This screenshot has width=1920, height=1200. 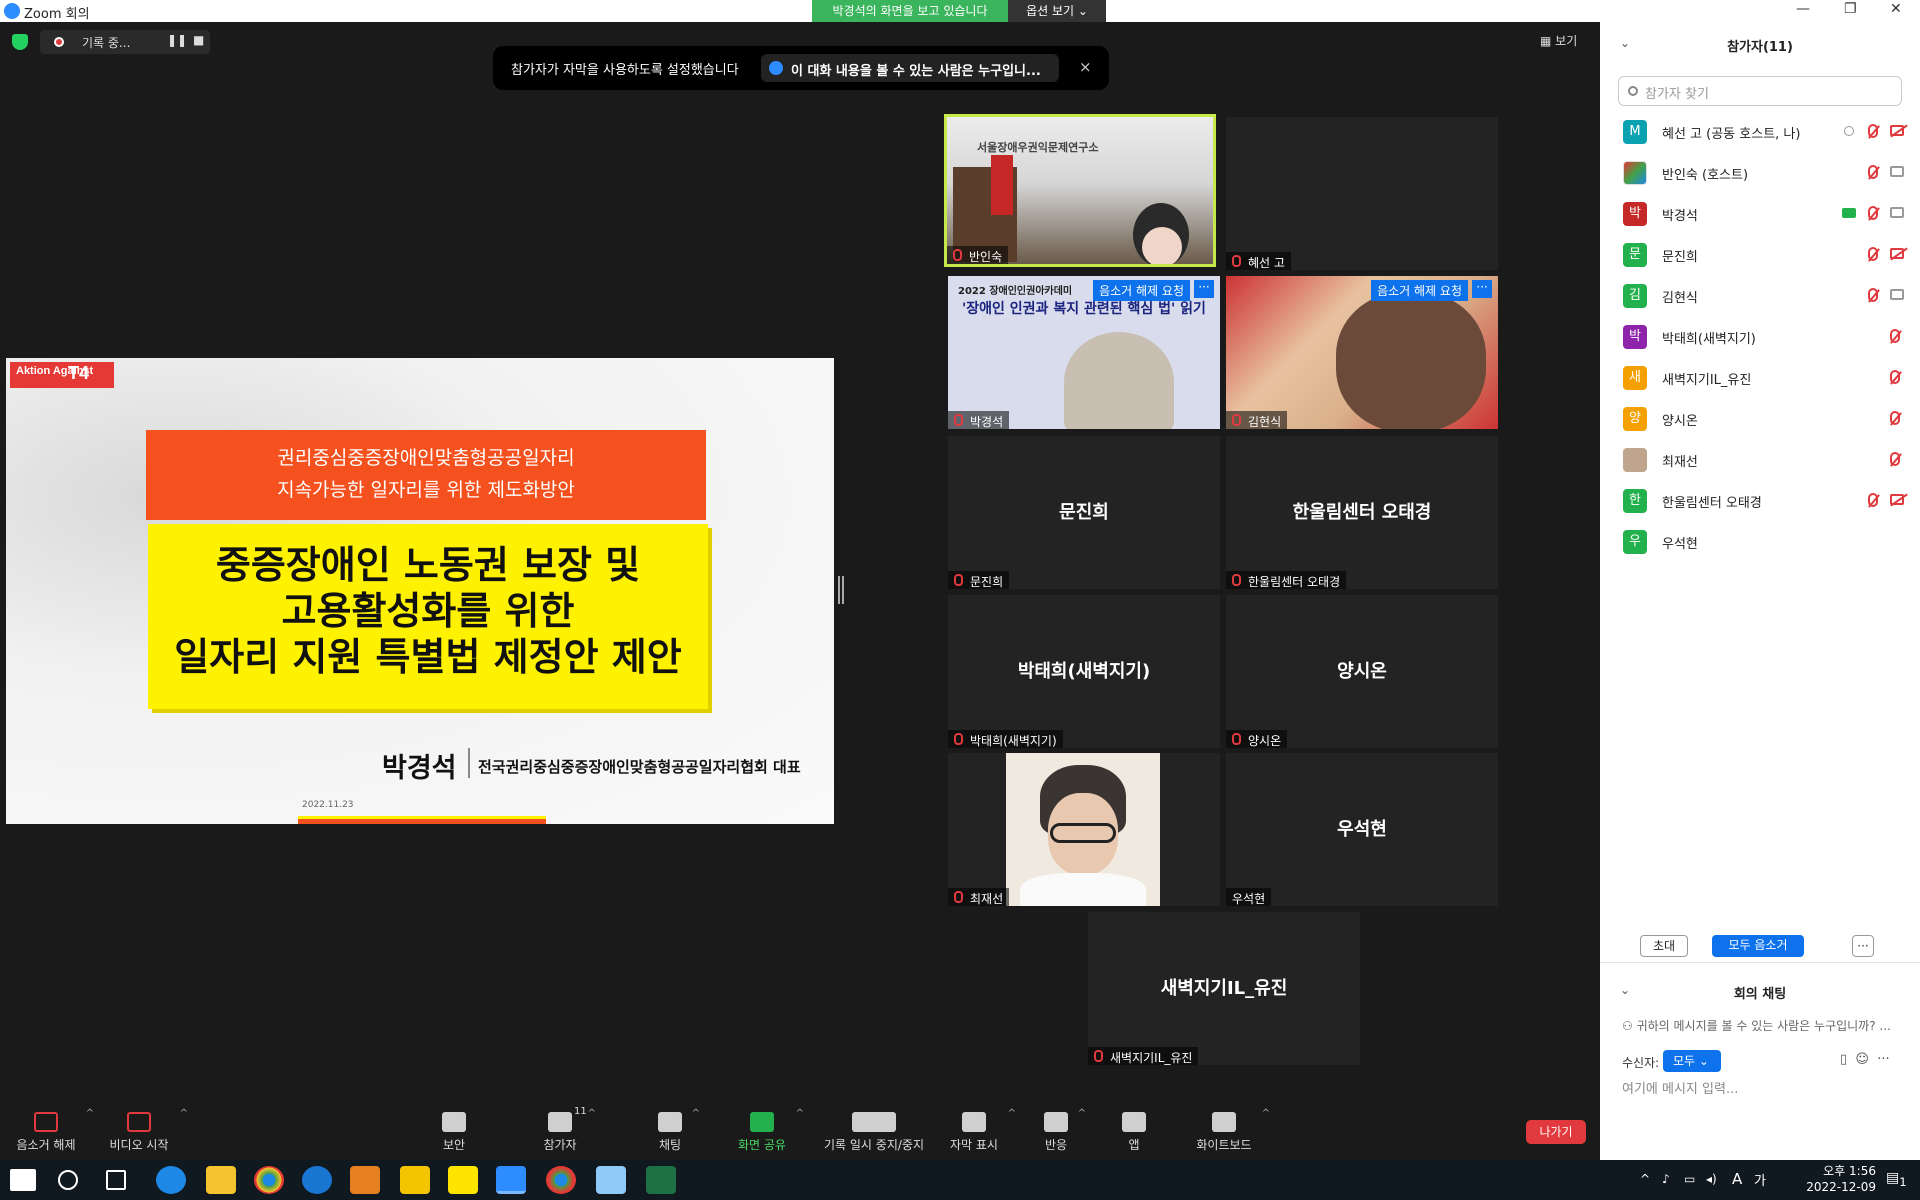 I want to click on mute-all-button: 모두 음소거, so click(x=1758, y=946).